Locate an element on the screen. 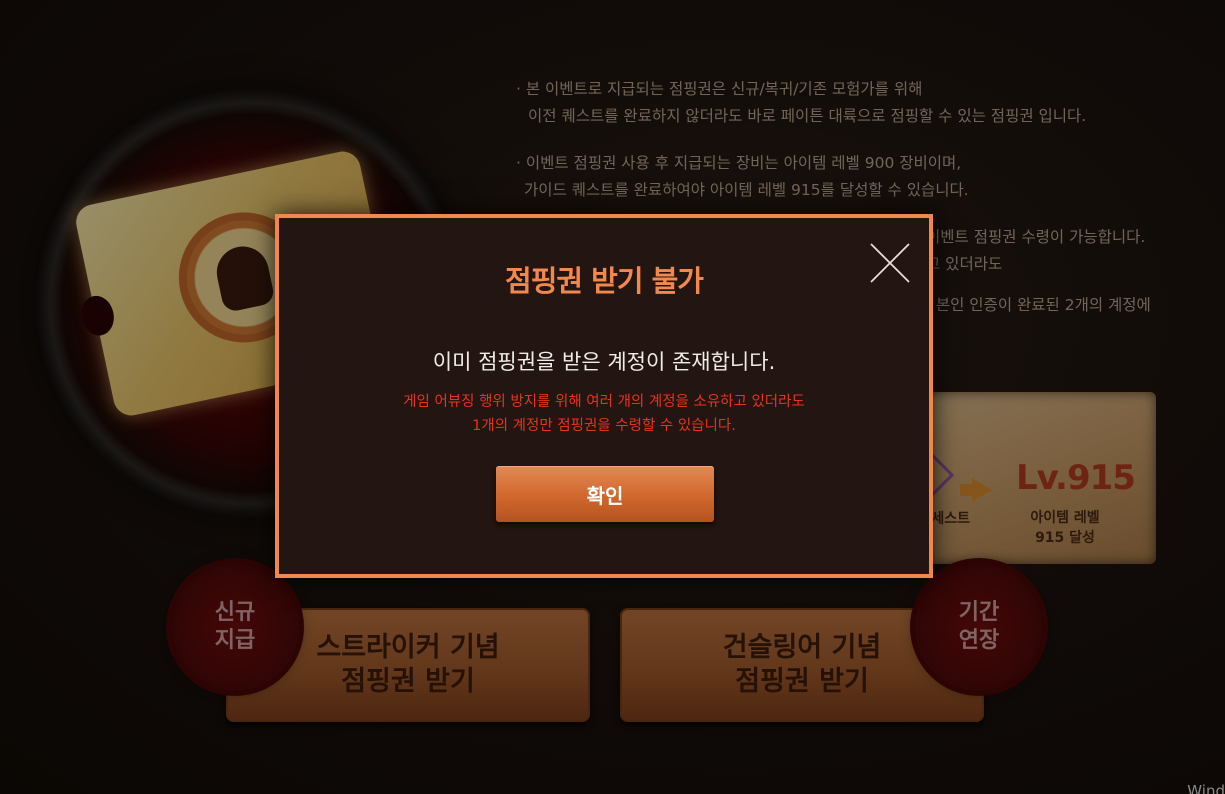 The width and height of the screenshot is (1225, 794). windows-watermark: Wind is located at coordinates (1206, 788).